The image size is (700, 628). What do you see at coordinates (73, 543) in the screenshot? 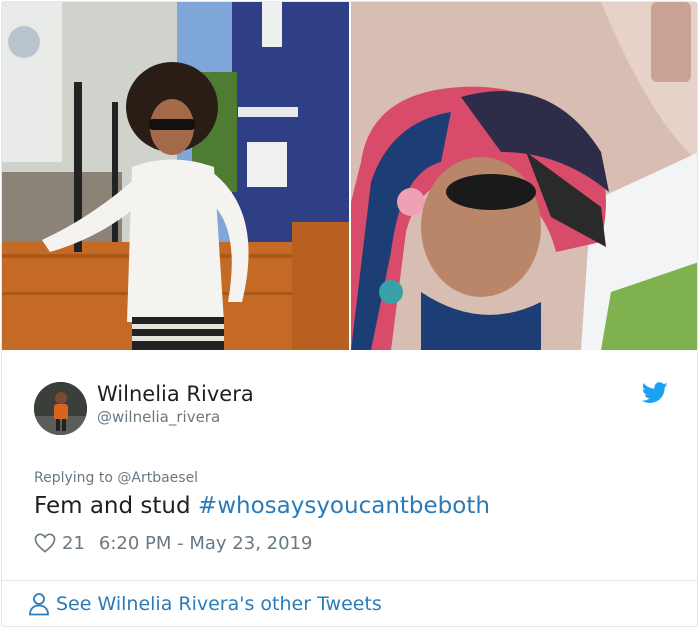
I see `like-count: 21` at bounding box center [73, 543].